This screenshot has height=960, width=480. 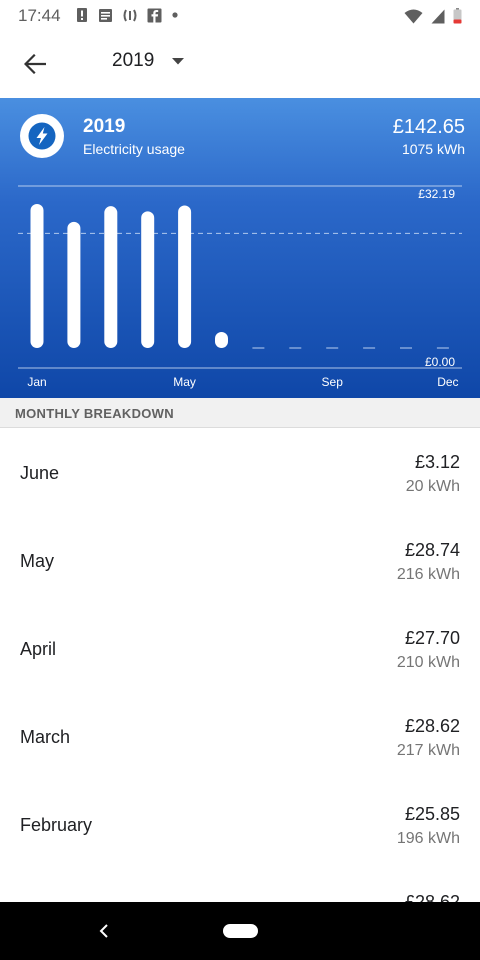 What do you see at coordinates (432, 486) in the screenshot?
I see `month-kwh: 20 kWh` at bounding box center [432, 486].